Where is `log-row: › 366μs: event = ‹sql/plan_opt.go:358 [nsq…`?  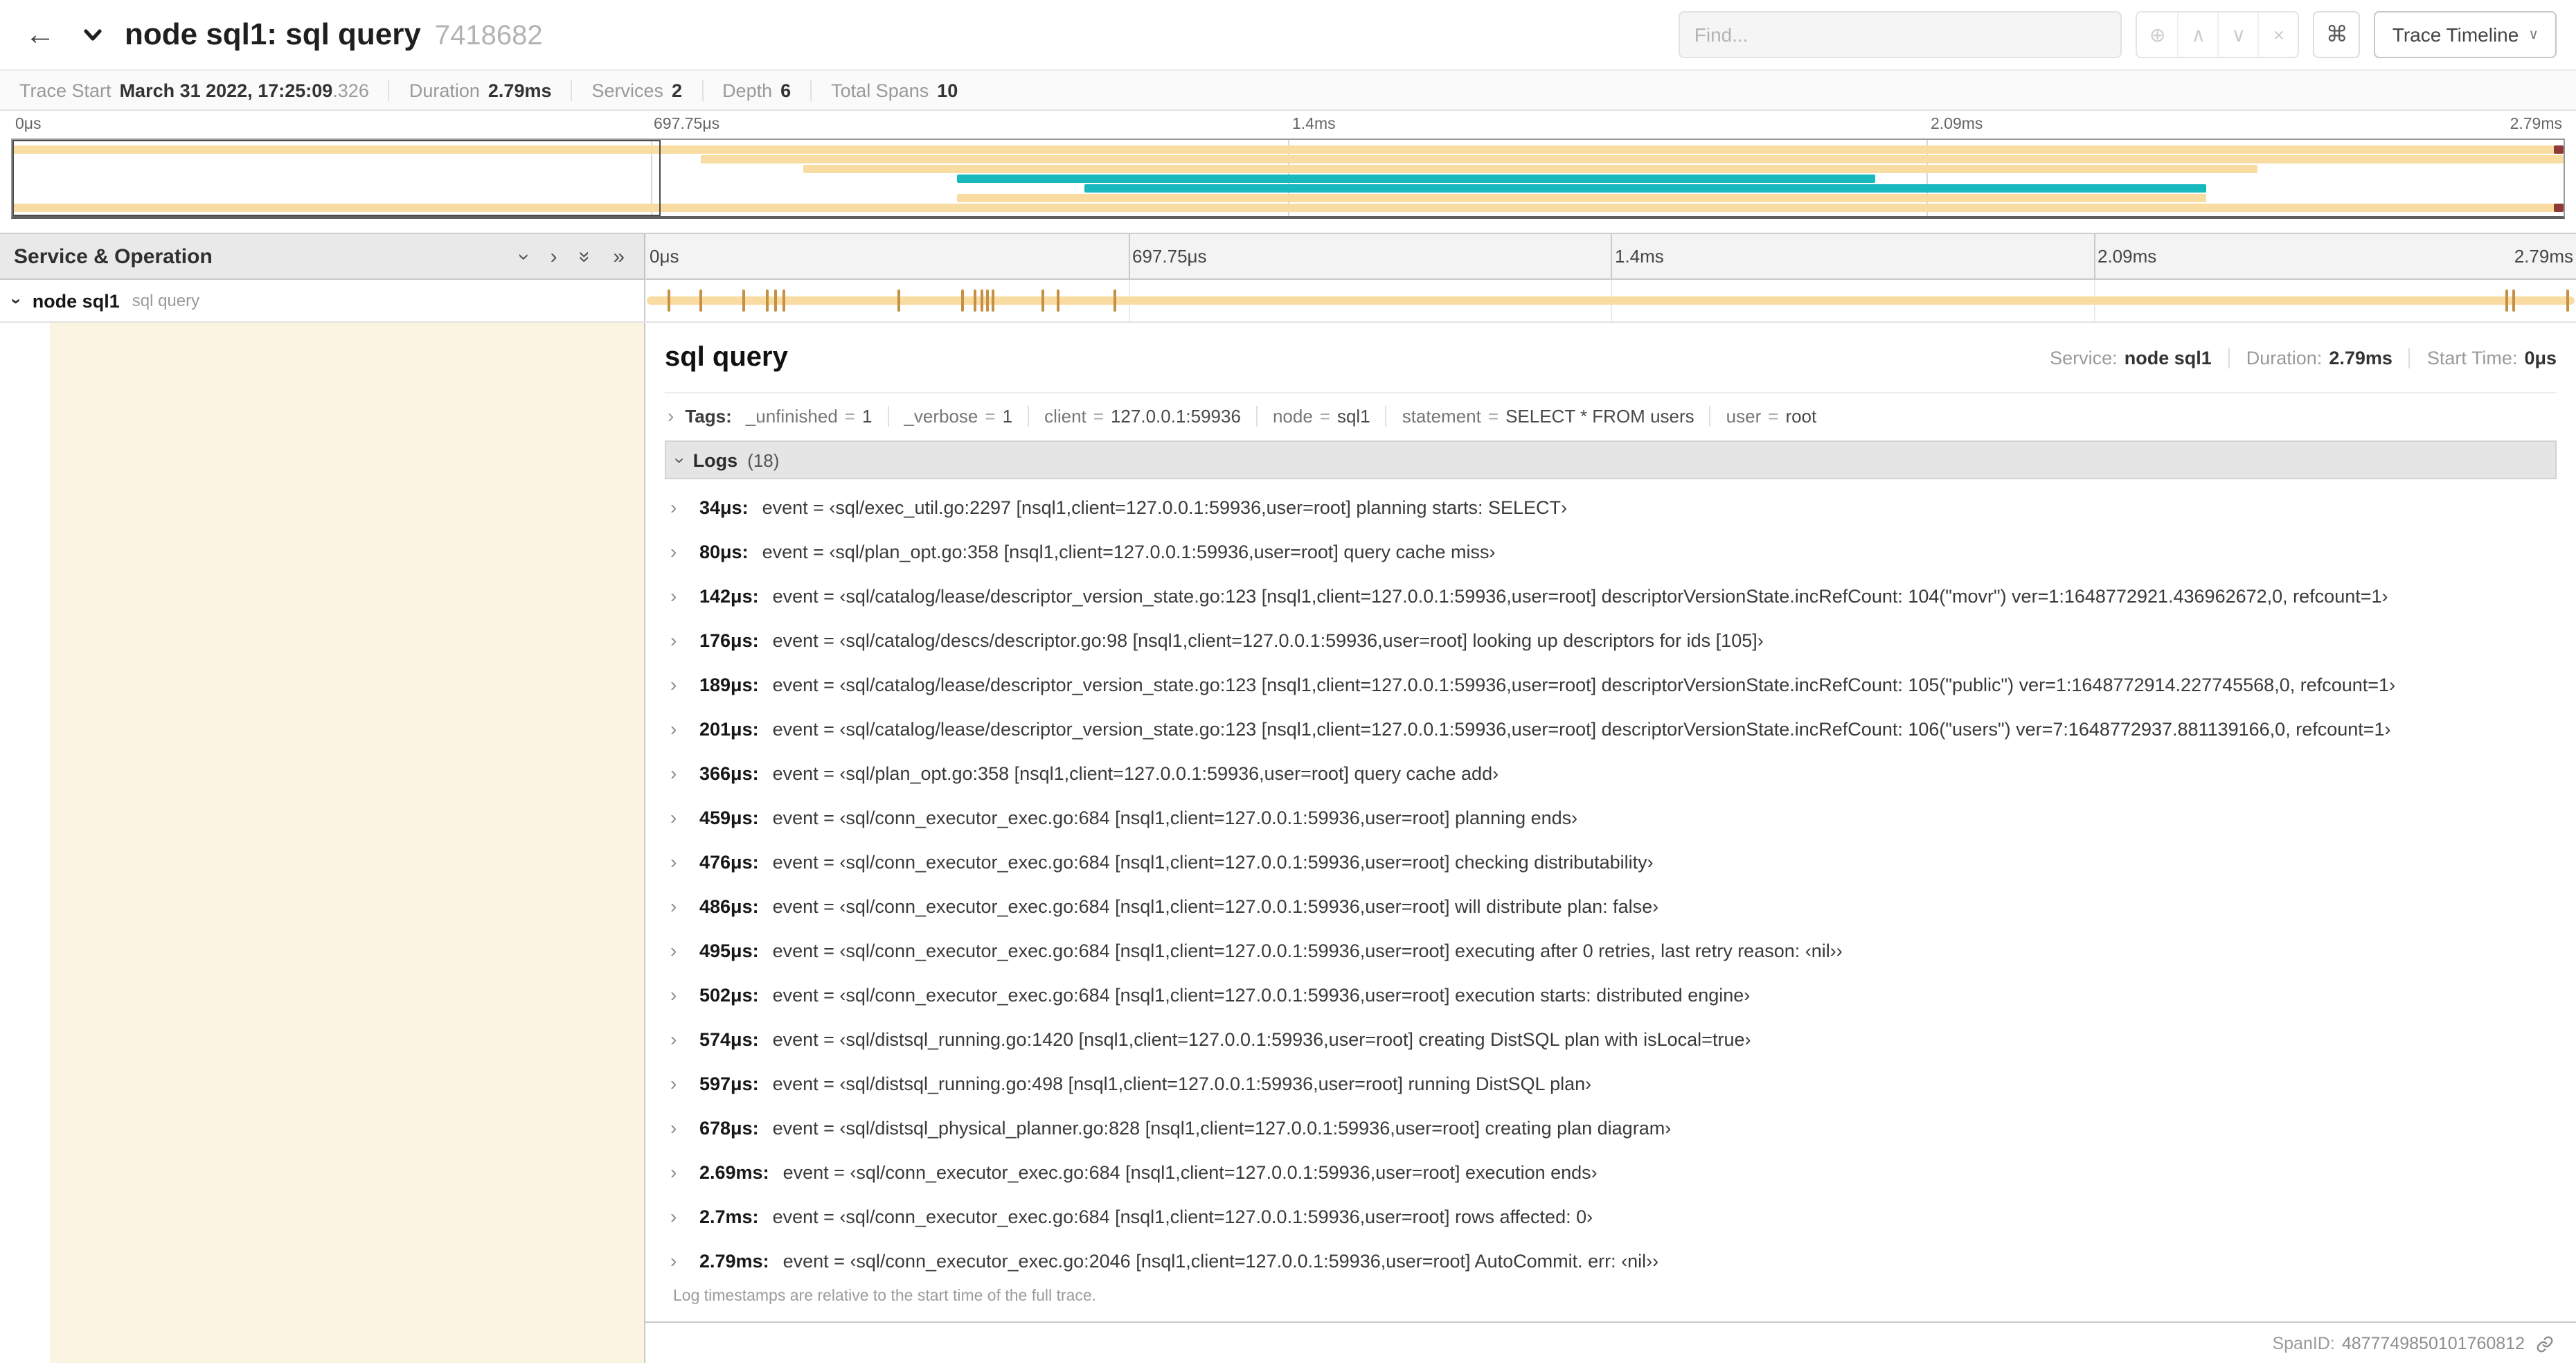 log-row: › 366μs: event = ‹sql/plan_opt.go:358 [nsq… is located at coordinates (1611, 773).